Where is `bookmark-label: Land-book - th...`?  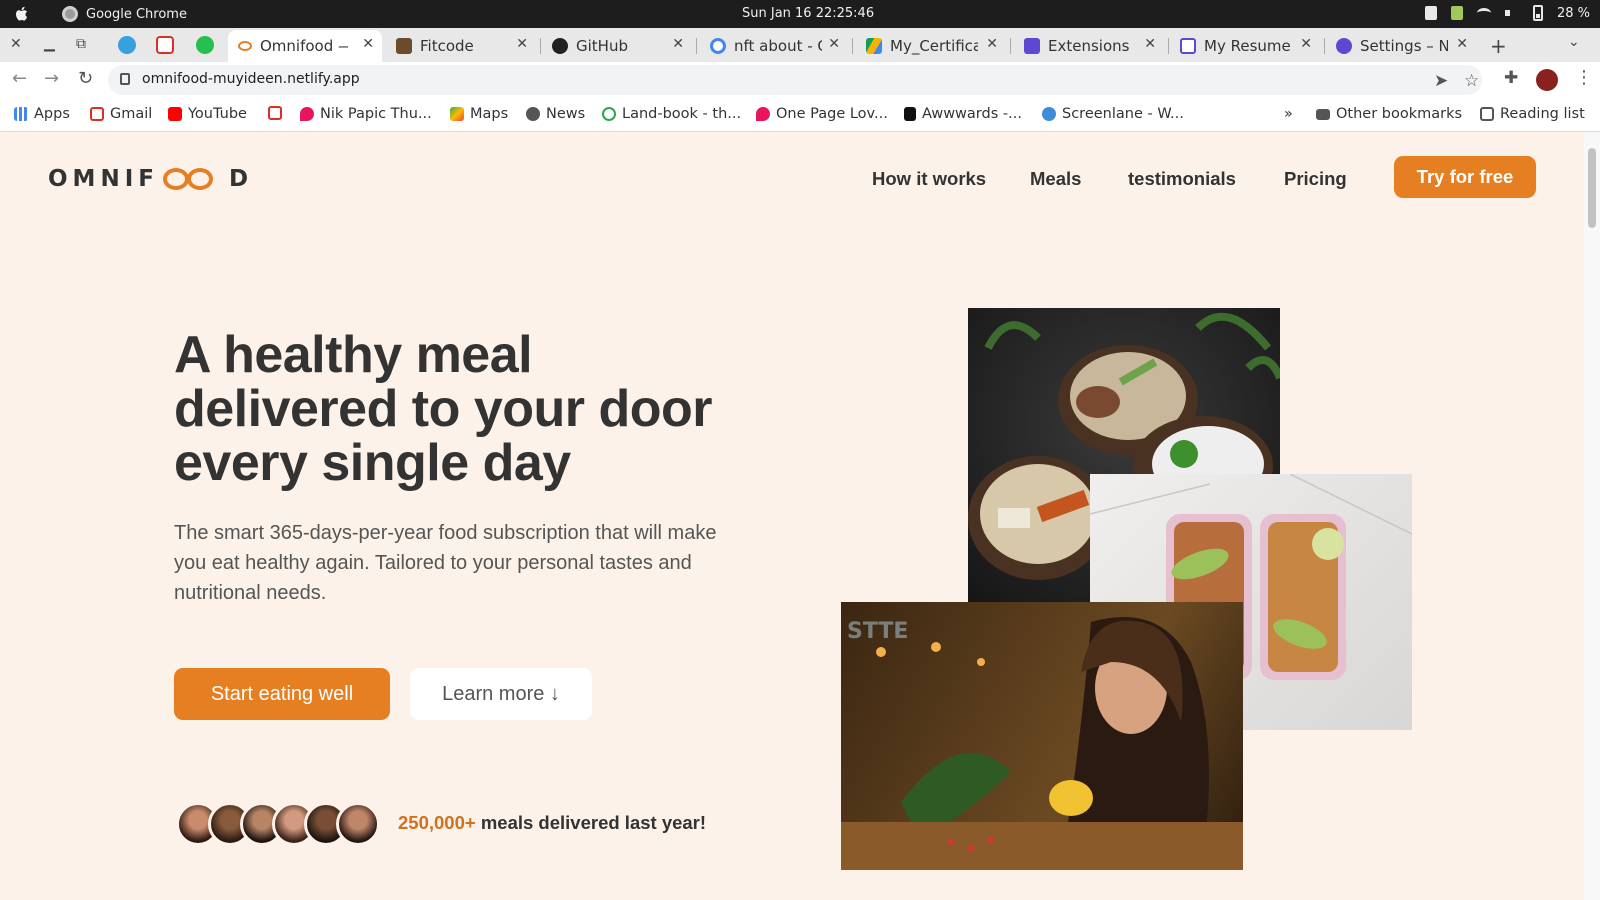
bookmark-label: Land-book - th... is located at coordinates (682, 114).